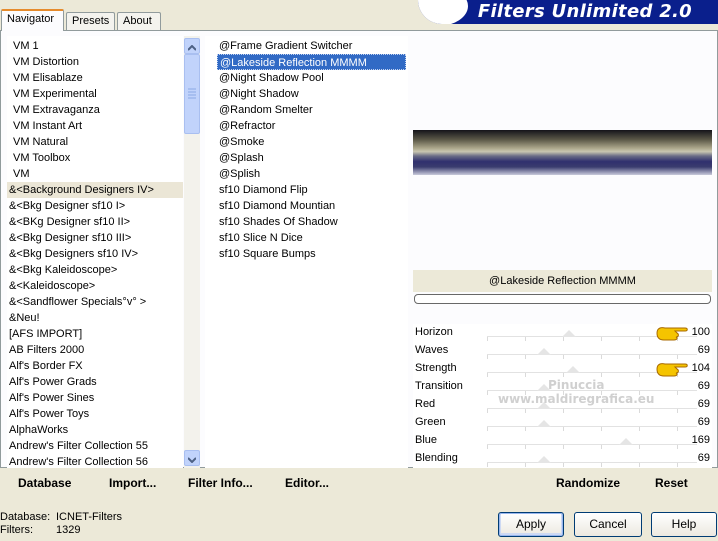 The height and width of the screenshot is (541, 718). I want to click on filter-item: @Frame Gradient Switcher, so click(312, 46).